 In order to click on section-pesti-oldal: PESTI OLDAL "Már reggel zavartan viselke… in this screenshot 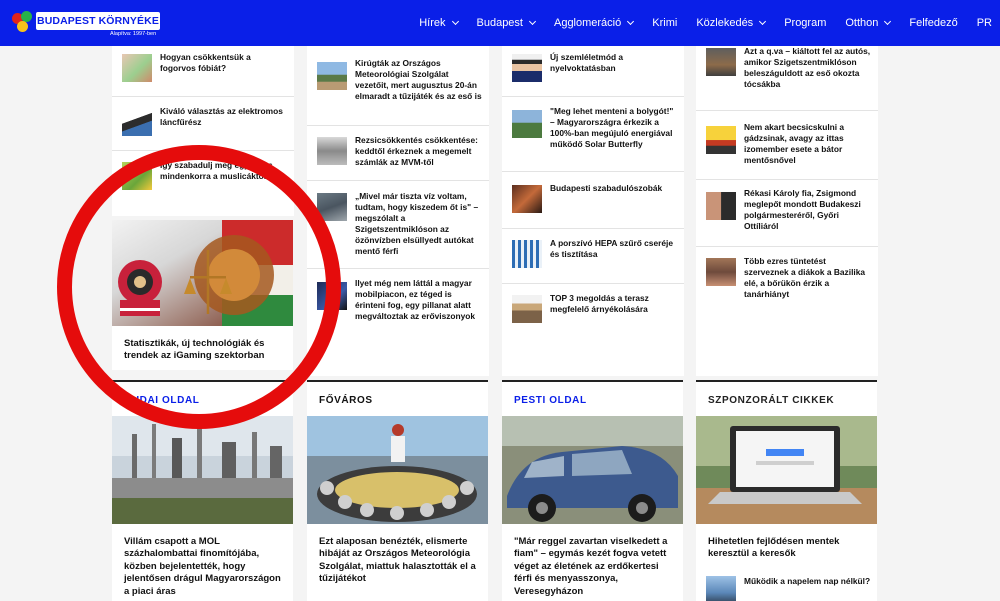, I will do `click(592, 490)`.